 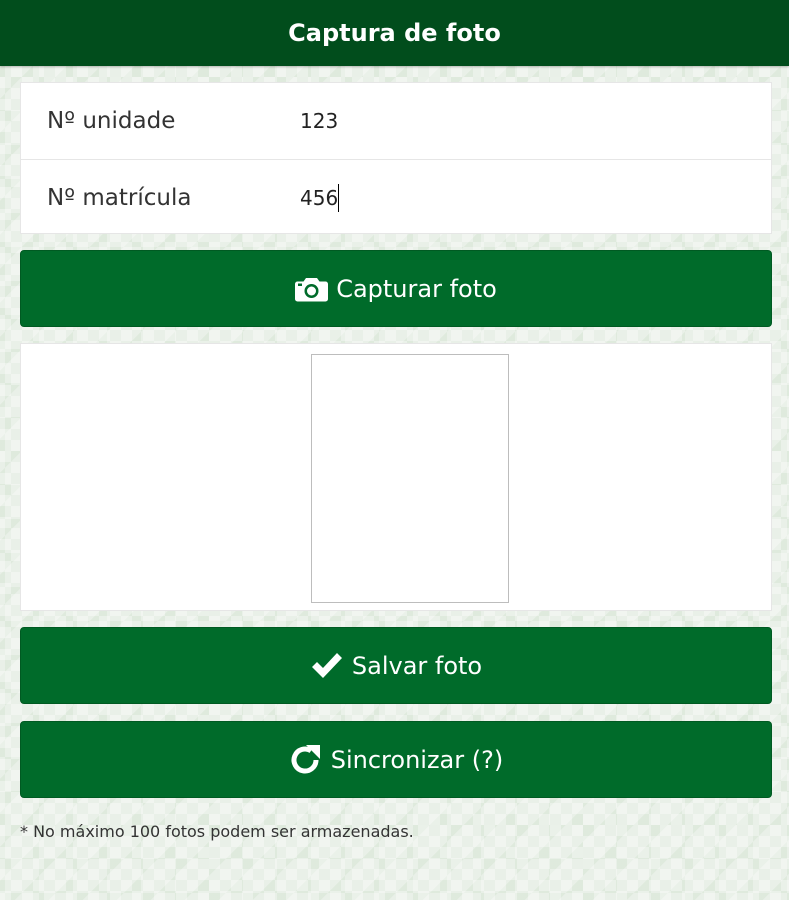 I want to click on text-caret, so click(x=339, y=197).